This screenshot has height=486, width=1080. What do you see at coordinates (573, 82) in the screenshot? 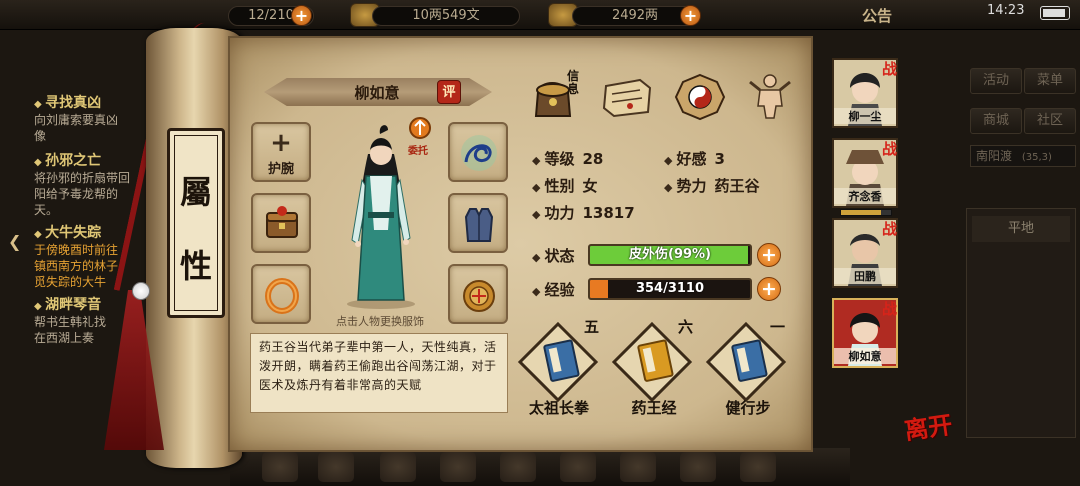
I see `message-tag: 信息` at bounding box center [573, 82].